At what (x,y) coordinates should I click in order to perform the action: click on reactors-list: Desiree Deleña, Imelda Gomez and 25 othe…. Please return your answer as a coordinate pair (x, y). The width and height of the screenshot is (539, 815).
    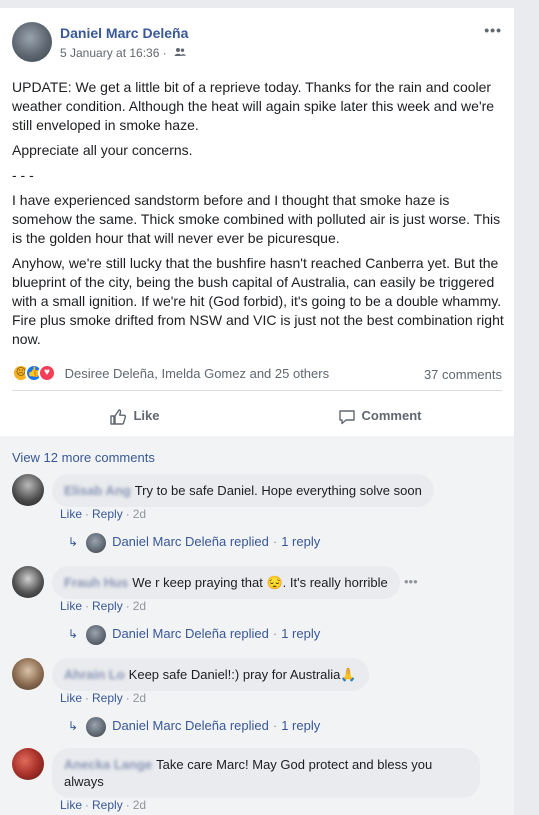
    Looking at the image, I should click on (197, 373).